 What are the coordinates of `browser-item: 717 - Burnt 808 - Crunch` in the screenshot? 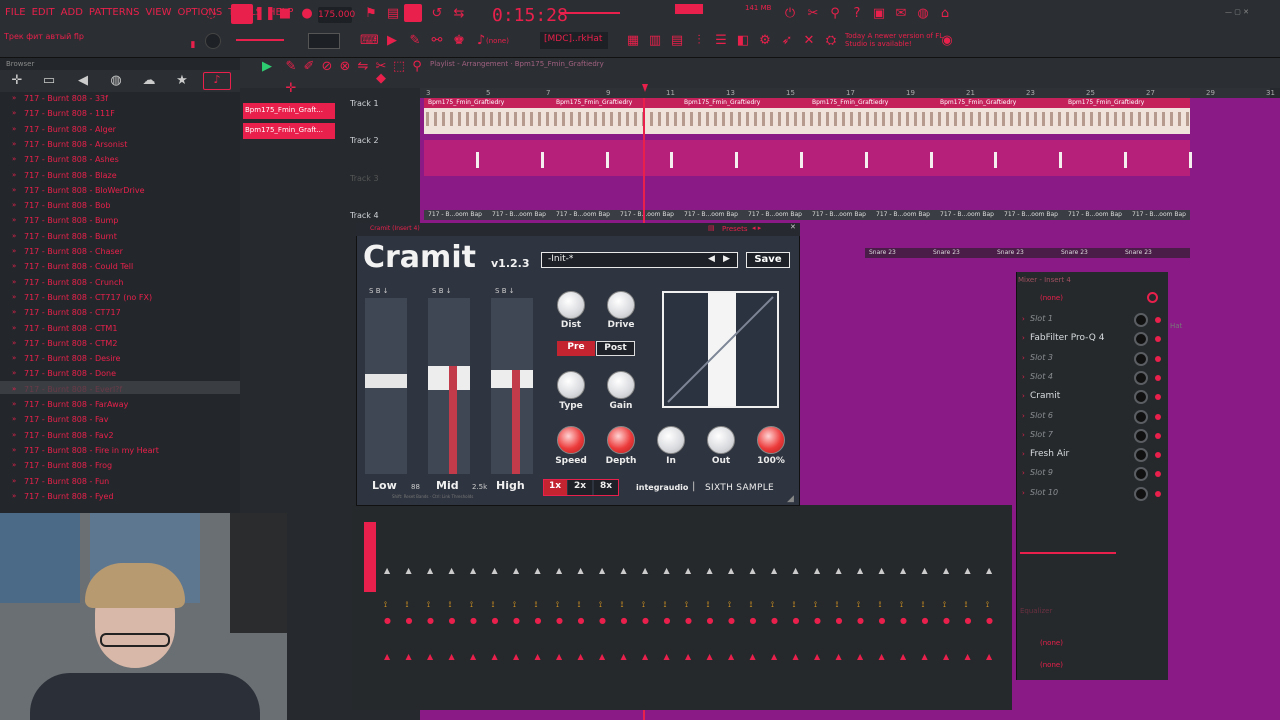 It's located at (73, 282).